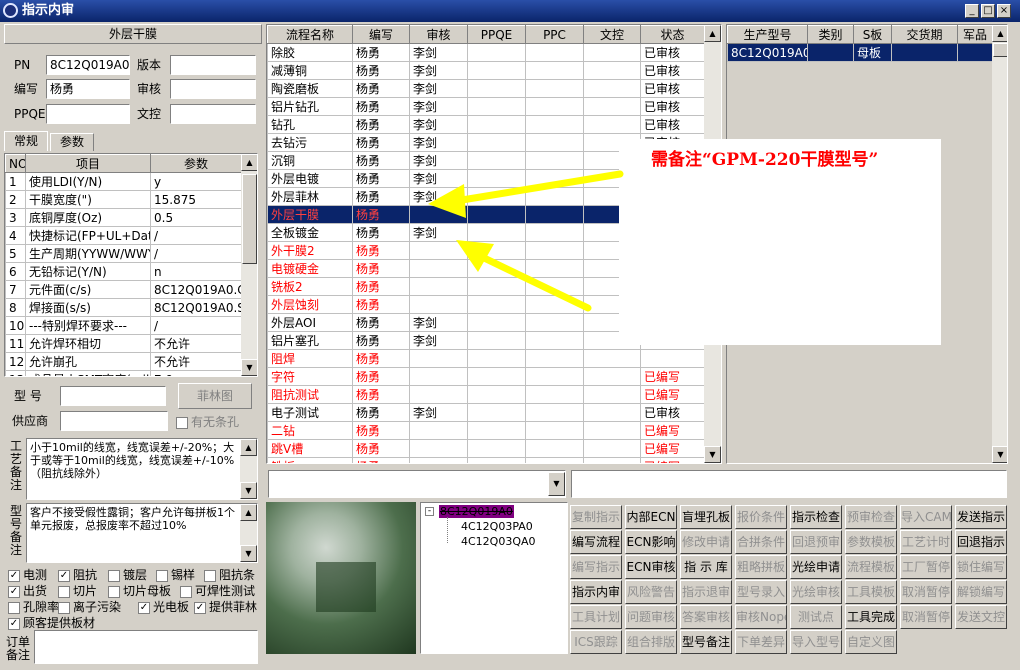  Describe the element at coordinates (651, 592) in the screenshot. I see `toolbar-button: 风险警告` at that location.